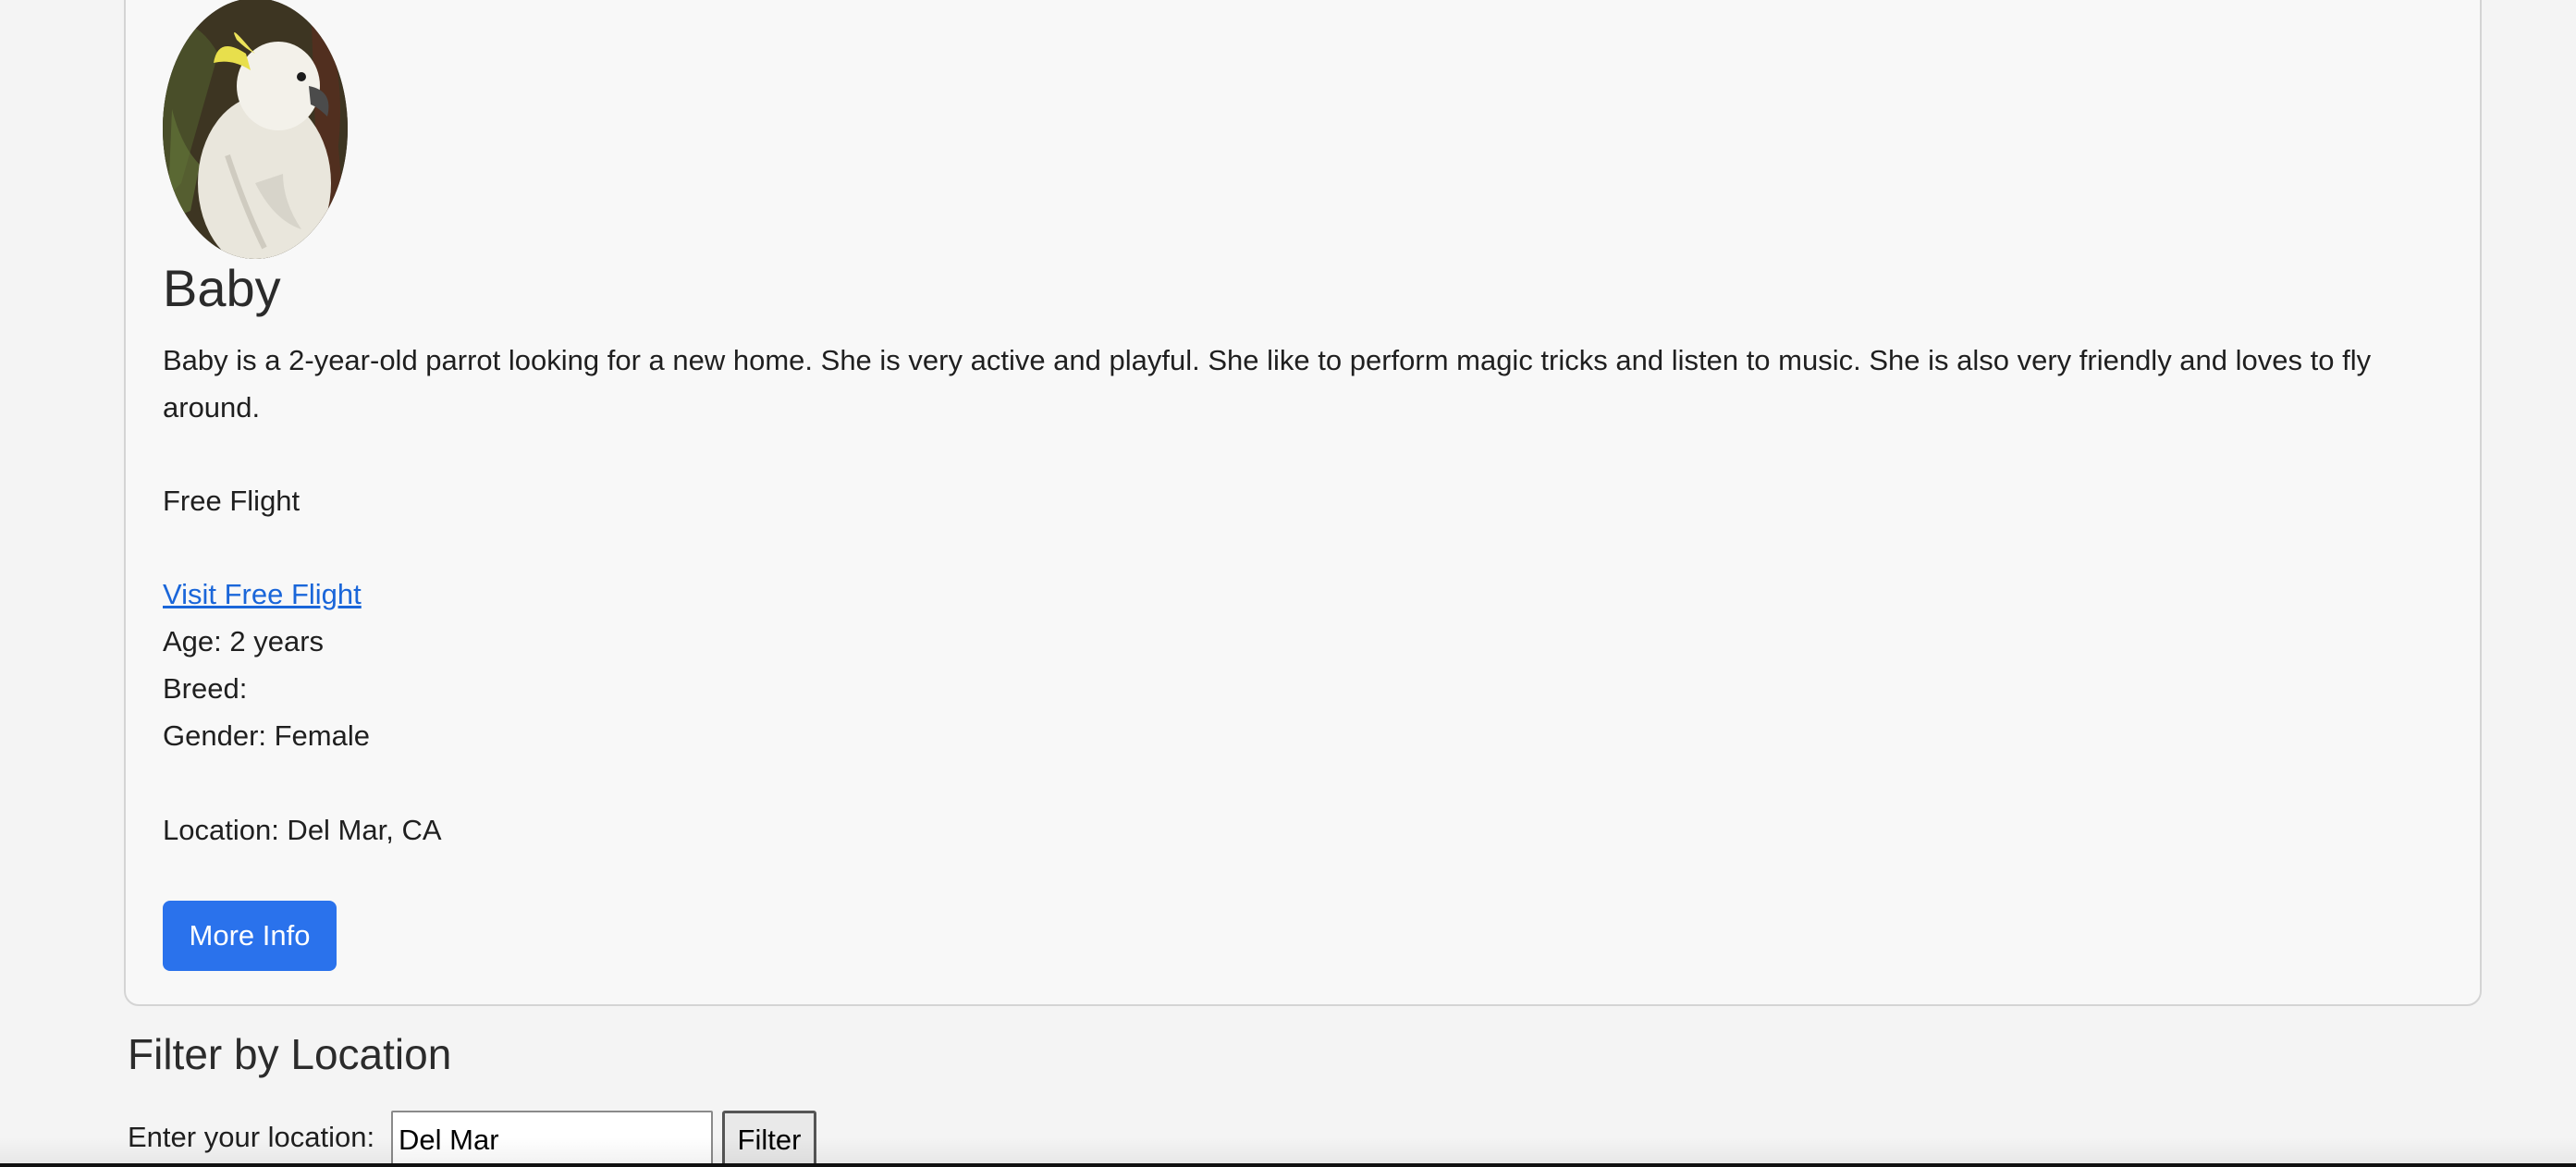  I want to click on pet-photo, so click(256, 130).